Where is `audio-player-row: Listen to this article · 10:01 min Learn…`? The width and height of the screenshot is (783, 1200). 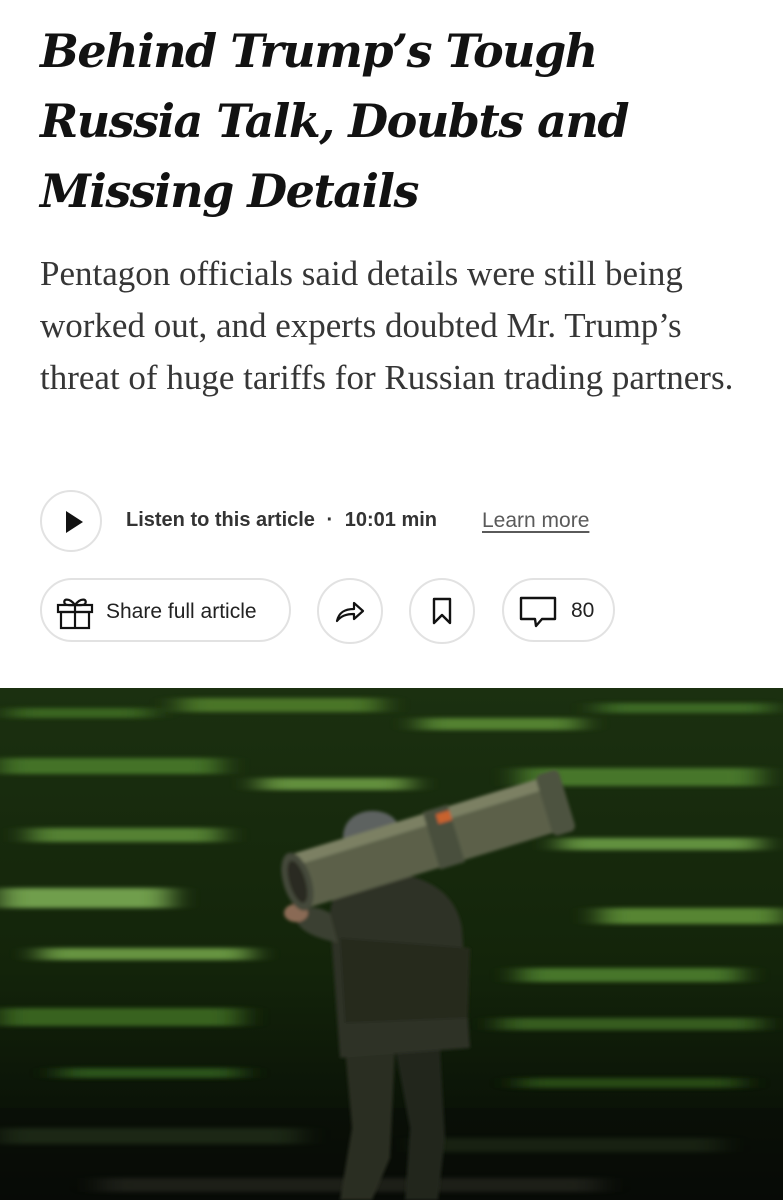
audio-player-row: Listen to this article · 10:01 min Learn… is located at coordinates (400, 523).